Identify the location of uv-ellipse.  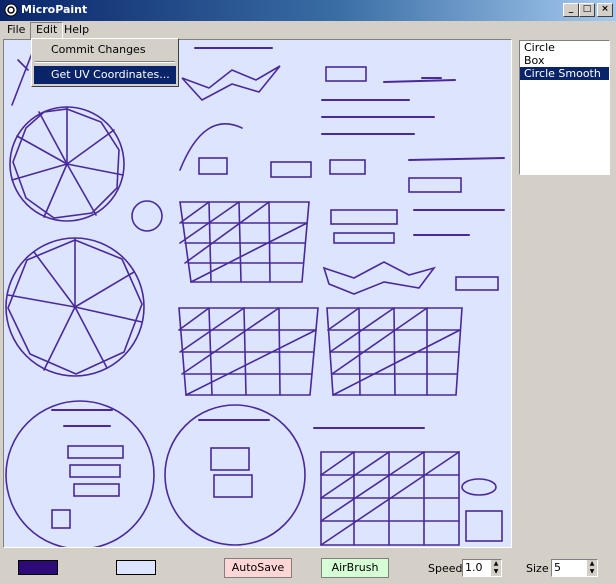
(479, 487).